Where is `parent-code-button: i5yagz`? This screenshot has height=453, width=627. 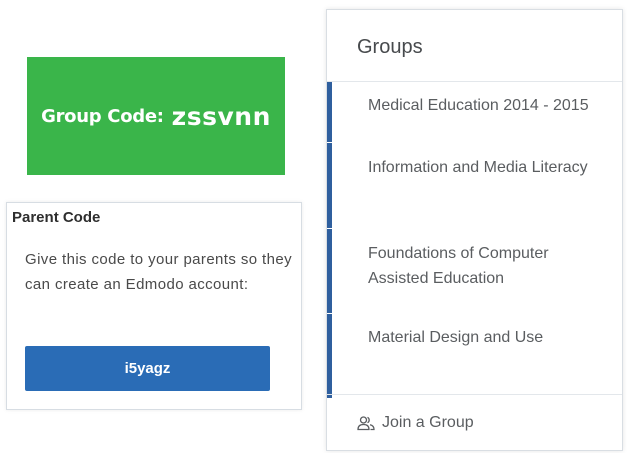 parent-code-button: i5yagz is located at coordinates (147, 368).